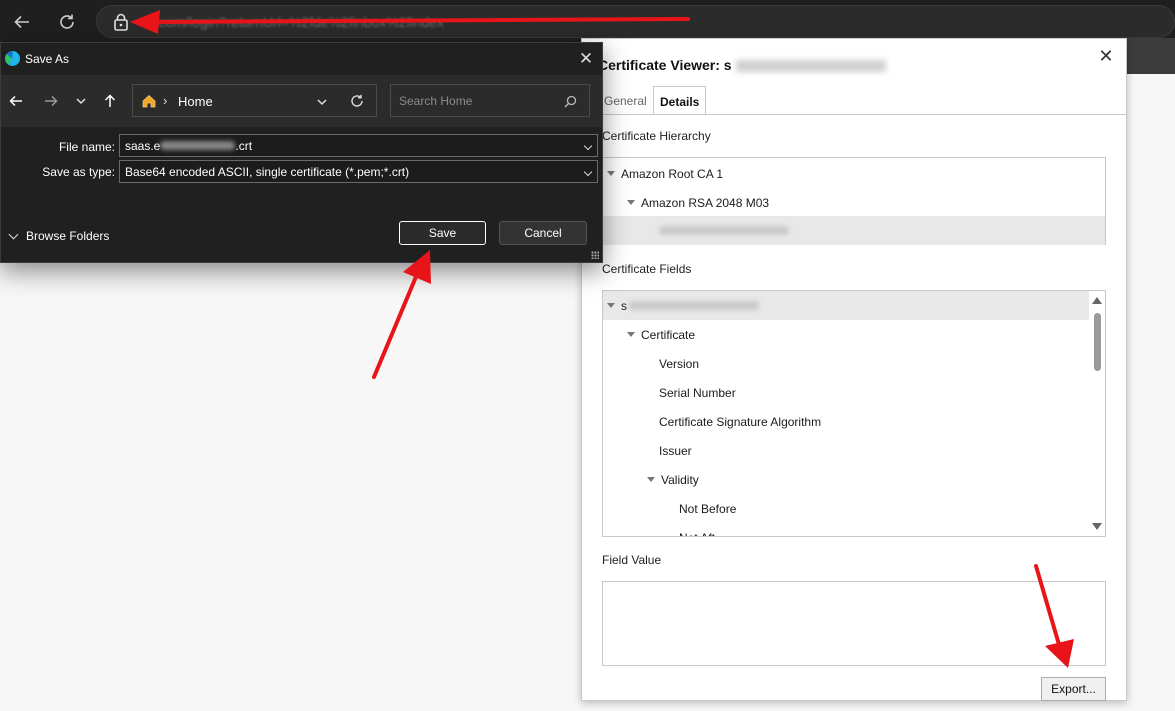 The image size is (1175, 711). Describe the element at coordinates (1097, 413) in the screenshot. I see `fields-scrollbar` at that location.